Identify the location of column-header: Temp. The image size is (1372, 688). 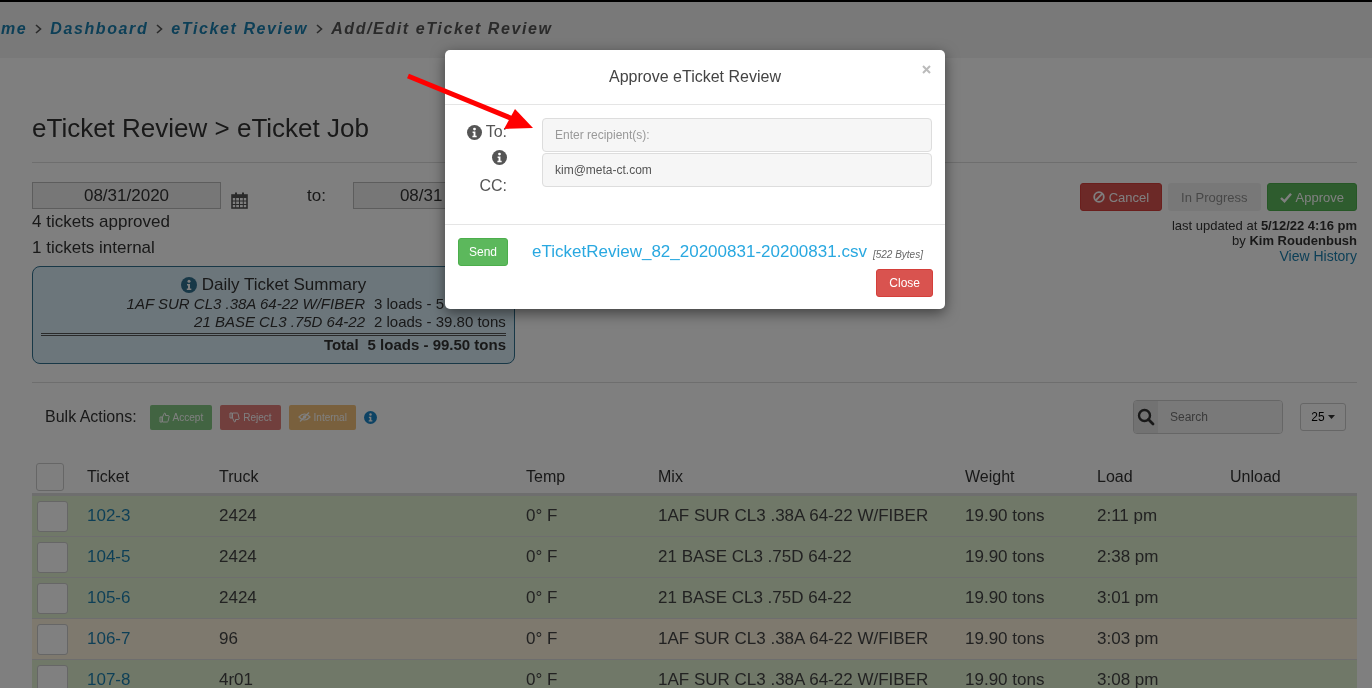
(546, 477).